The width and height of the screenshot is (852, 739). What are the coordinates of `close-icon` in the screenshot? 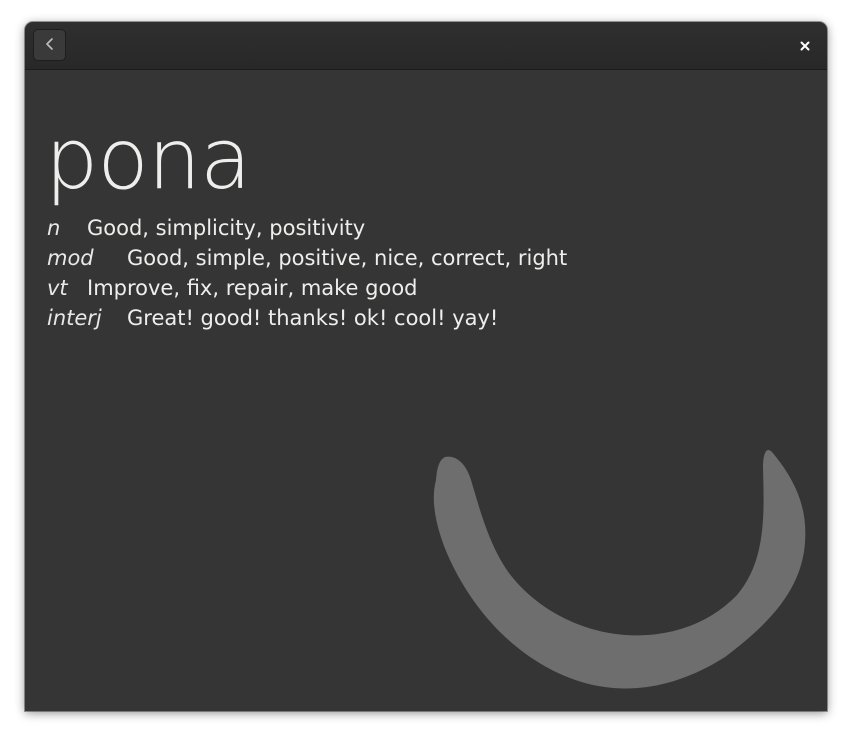 It's located at (805, 46).